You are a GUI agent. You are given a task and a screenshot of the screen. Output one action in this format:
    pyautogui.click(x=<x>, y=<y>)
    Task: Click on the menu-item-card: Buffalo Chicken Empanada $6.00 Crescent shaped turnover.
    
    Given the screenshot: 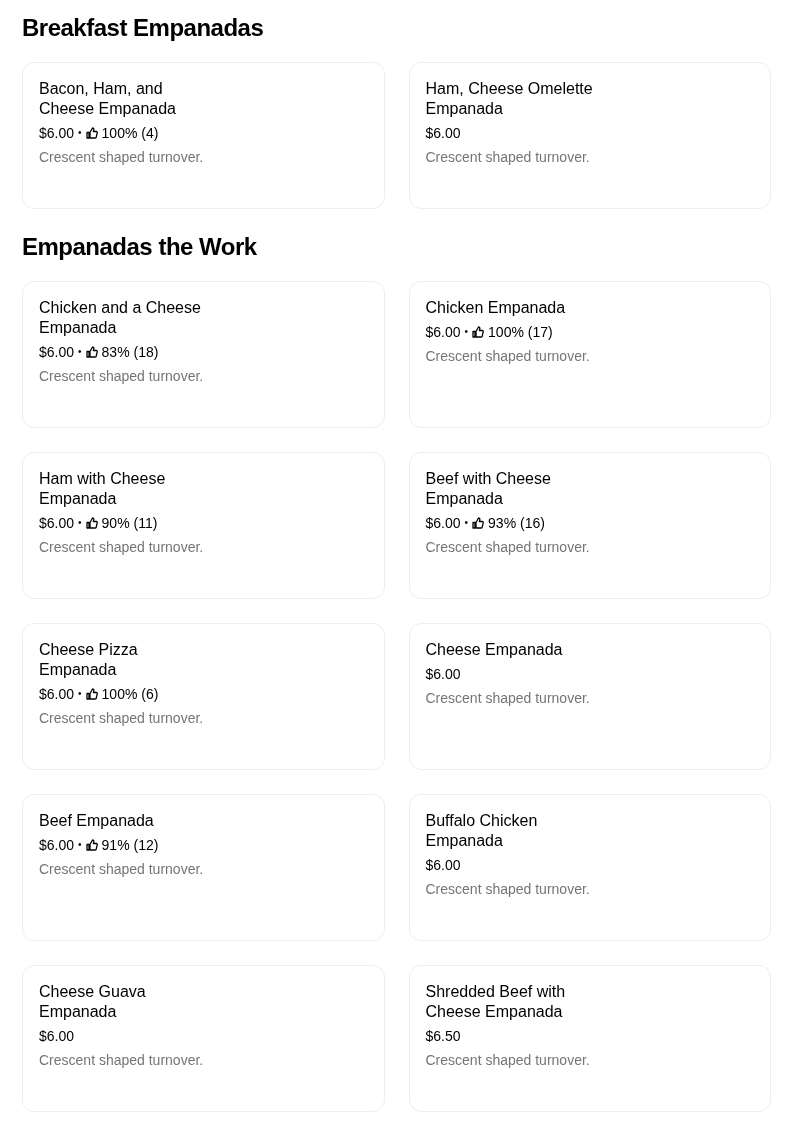 What is the action you would take?
    pyautogui.click(x=589, y=867)
    